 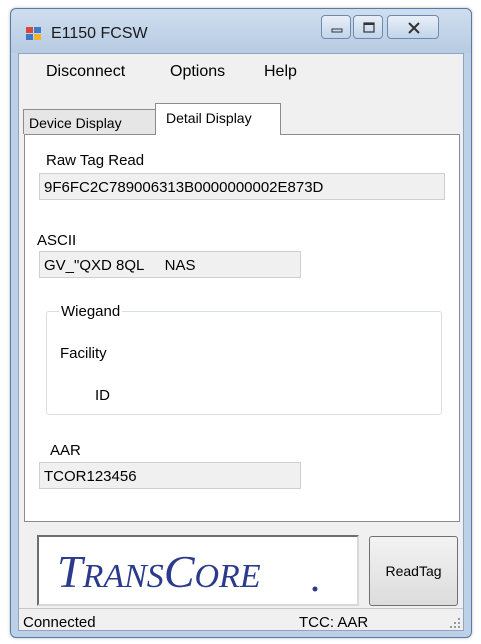 What do you see at coordinates (197, 72) in the screenshot?
I see `menu-options: Options` at bounding box center [197, 72].